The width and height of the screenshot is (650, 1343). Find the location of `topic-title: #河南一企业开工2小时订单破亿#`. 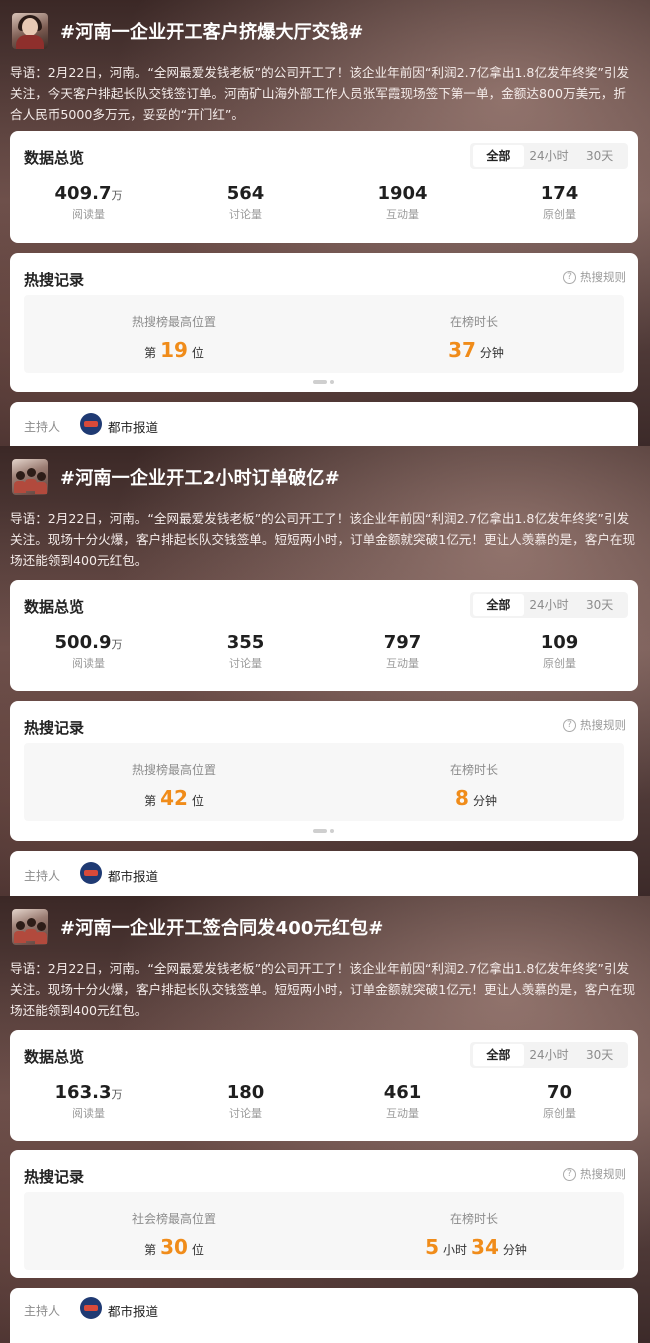

topic-title: #河南一企业开工2小时订单破亿# is located at coordinates (200, 477).